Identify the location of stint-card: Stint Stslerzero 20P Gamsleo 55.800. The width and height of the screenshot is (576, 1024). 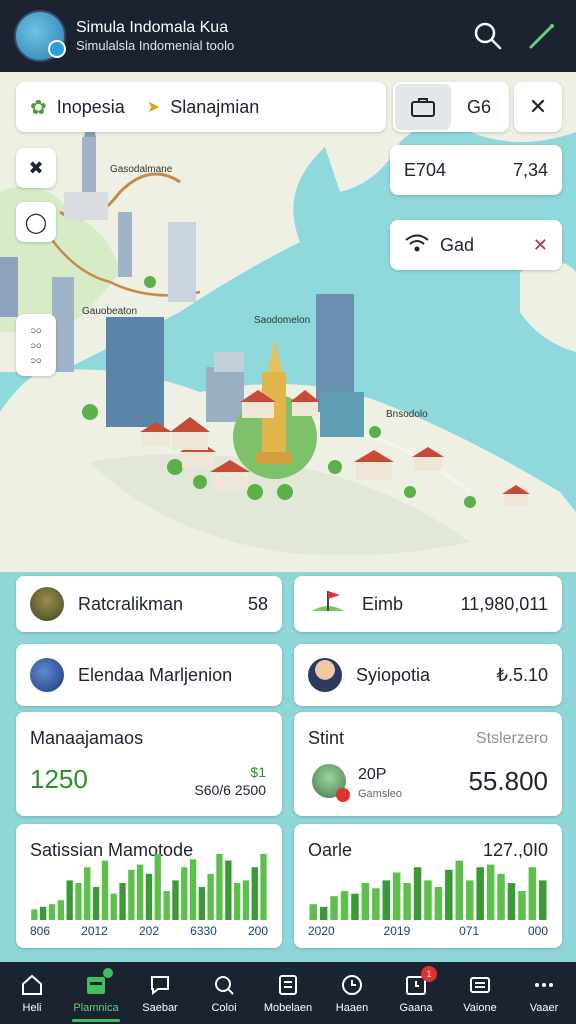
(428, 764).